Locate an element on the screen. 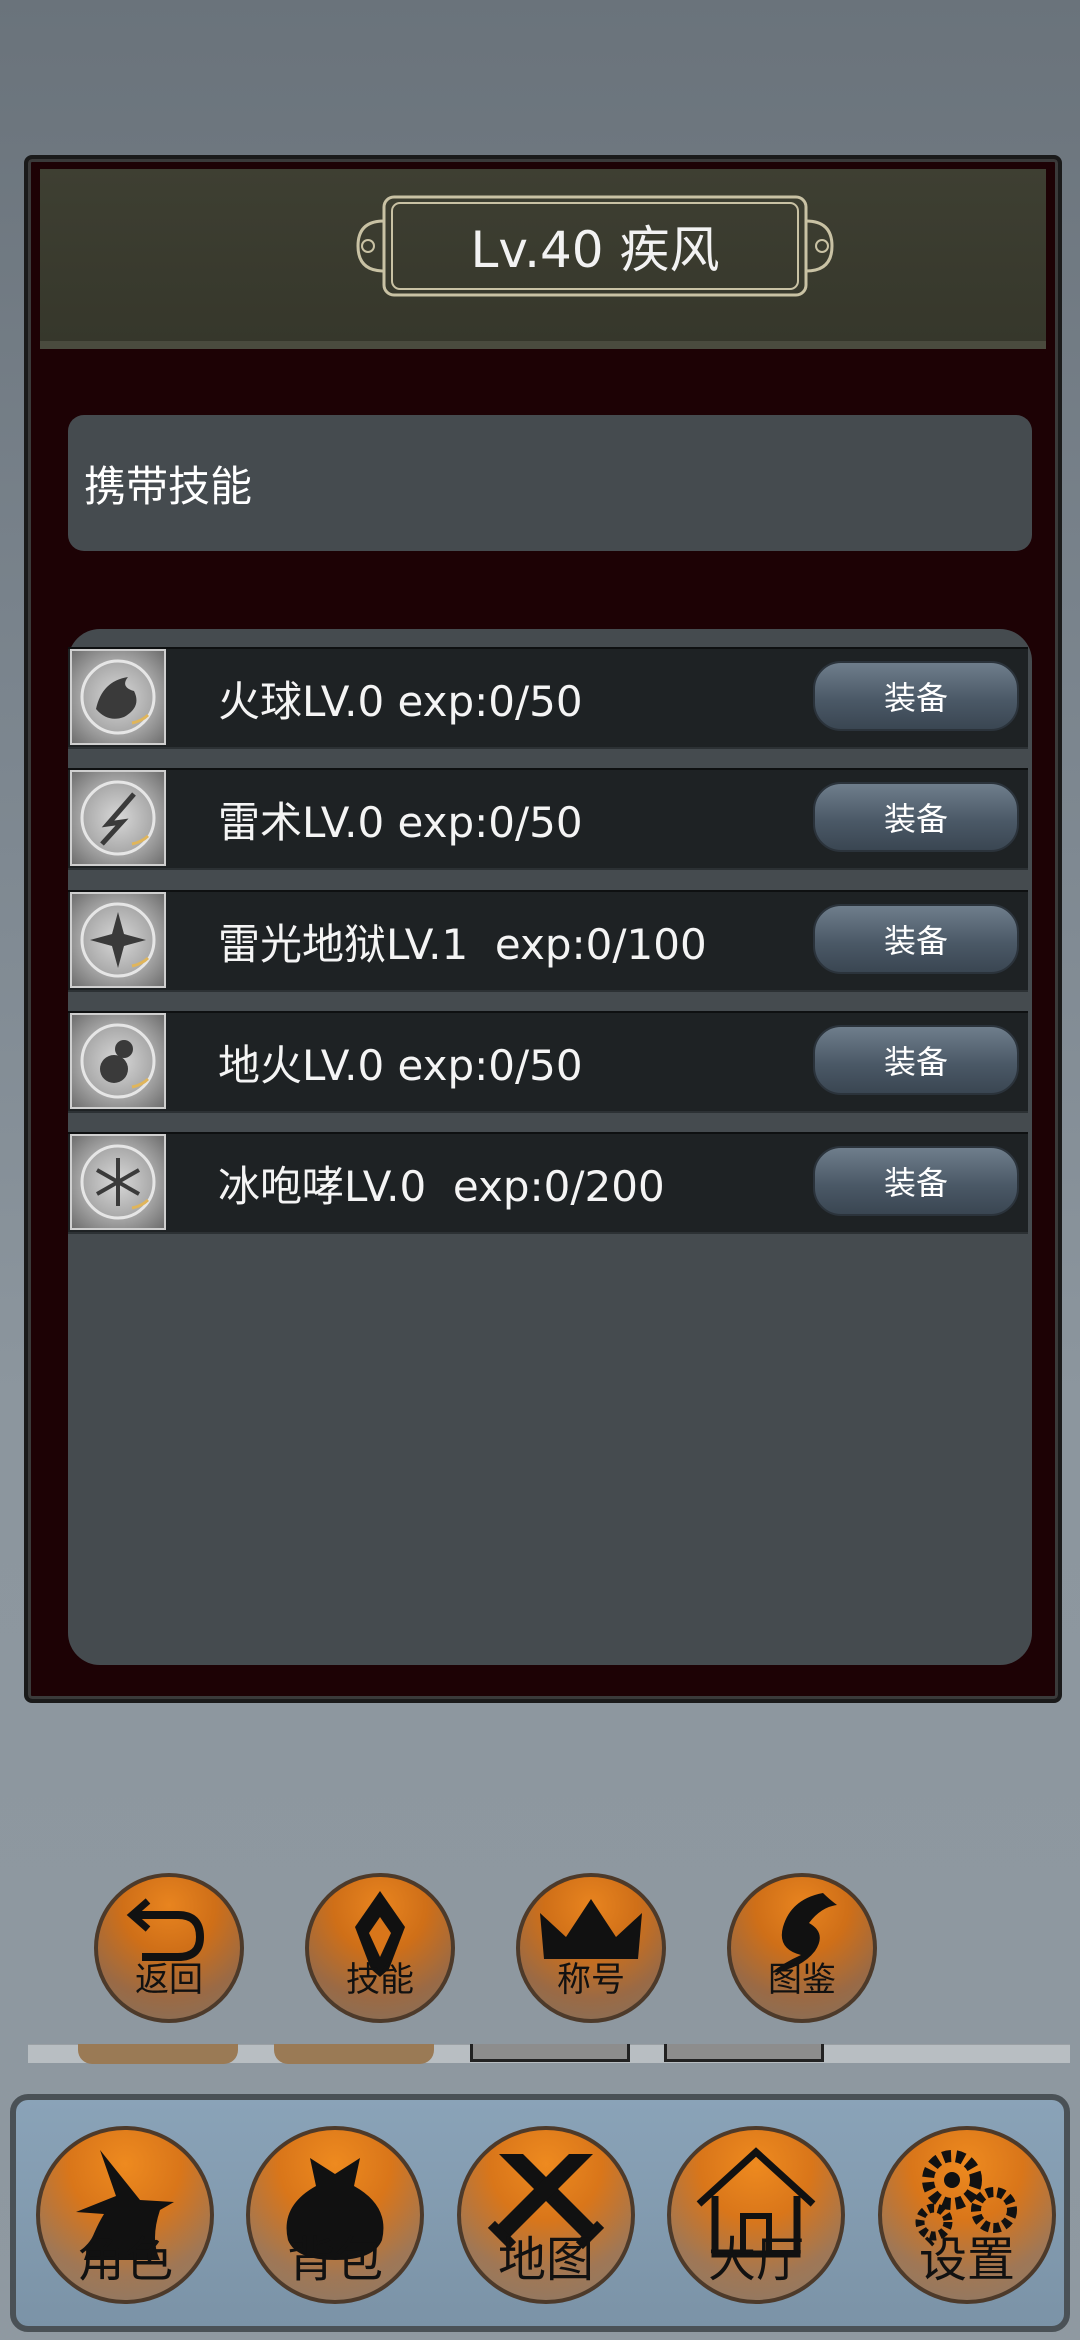 The image size is (1080, 2340). skill-row: 雷光地狱LV.1 exp:0/100 装备 is located at coordinates (548, 941).